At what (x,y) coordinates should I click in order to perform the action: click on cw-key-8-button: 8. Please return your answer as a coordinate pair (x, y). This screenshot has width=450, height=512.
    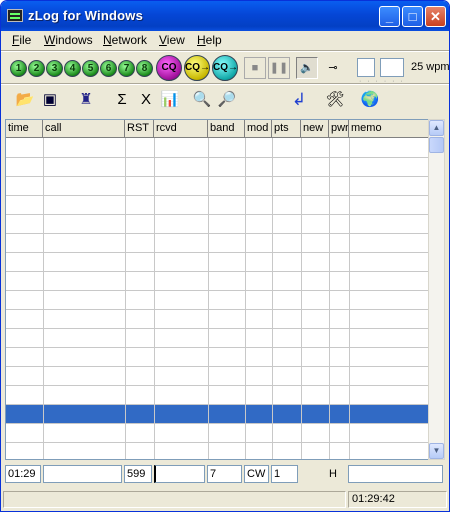
    Looking at the image, I should click on (144, 68).